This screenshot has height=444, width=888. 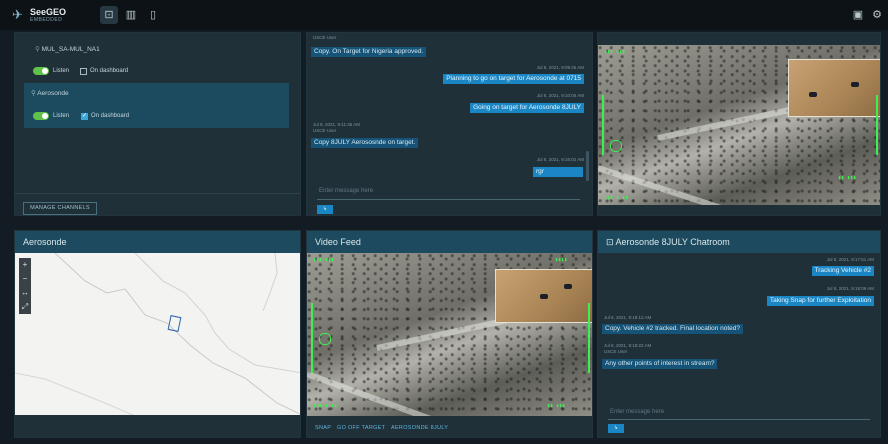 What do you see at coordinates (109, 15) in the screenshot?
I see `chart-icon: ⊡` at bounding box center [109, 15].